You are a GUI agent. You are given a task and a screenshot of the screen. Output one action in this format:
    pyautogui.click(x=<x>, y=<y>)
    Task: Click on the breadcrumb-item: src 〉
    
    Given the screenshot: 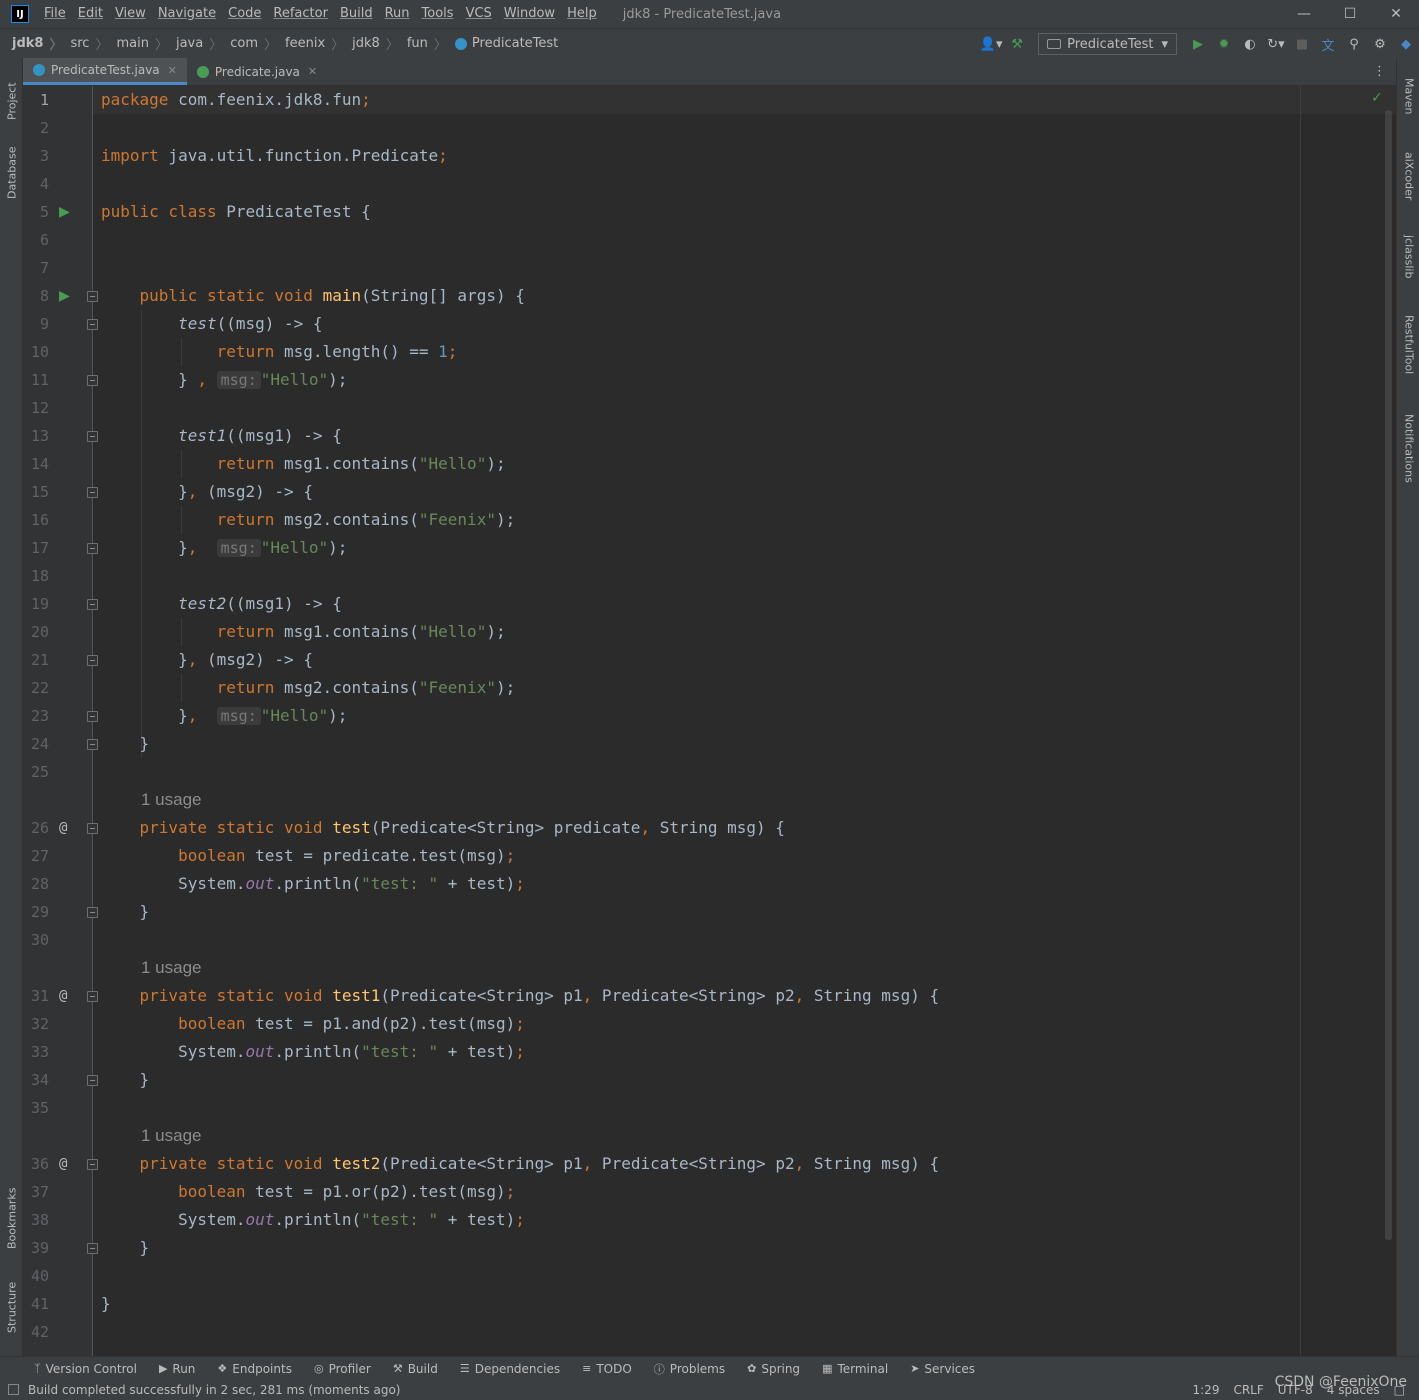 What is the action you would take?
    pyautogui.click(x=85, y=43)
    